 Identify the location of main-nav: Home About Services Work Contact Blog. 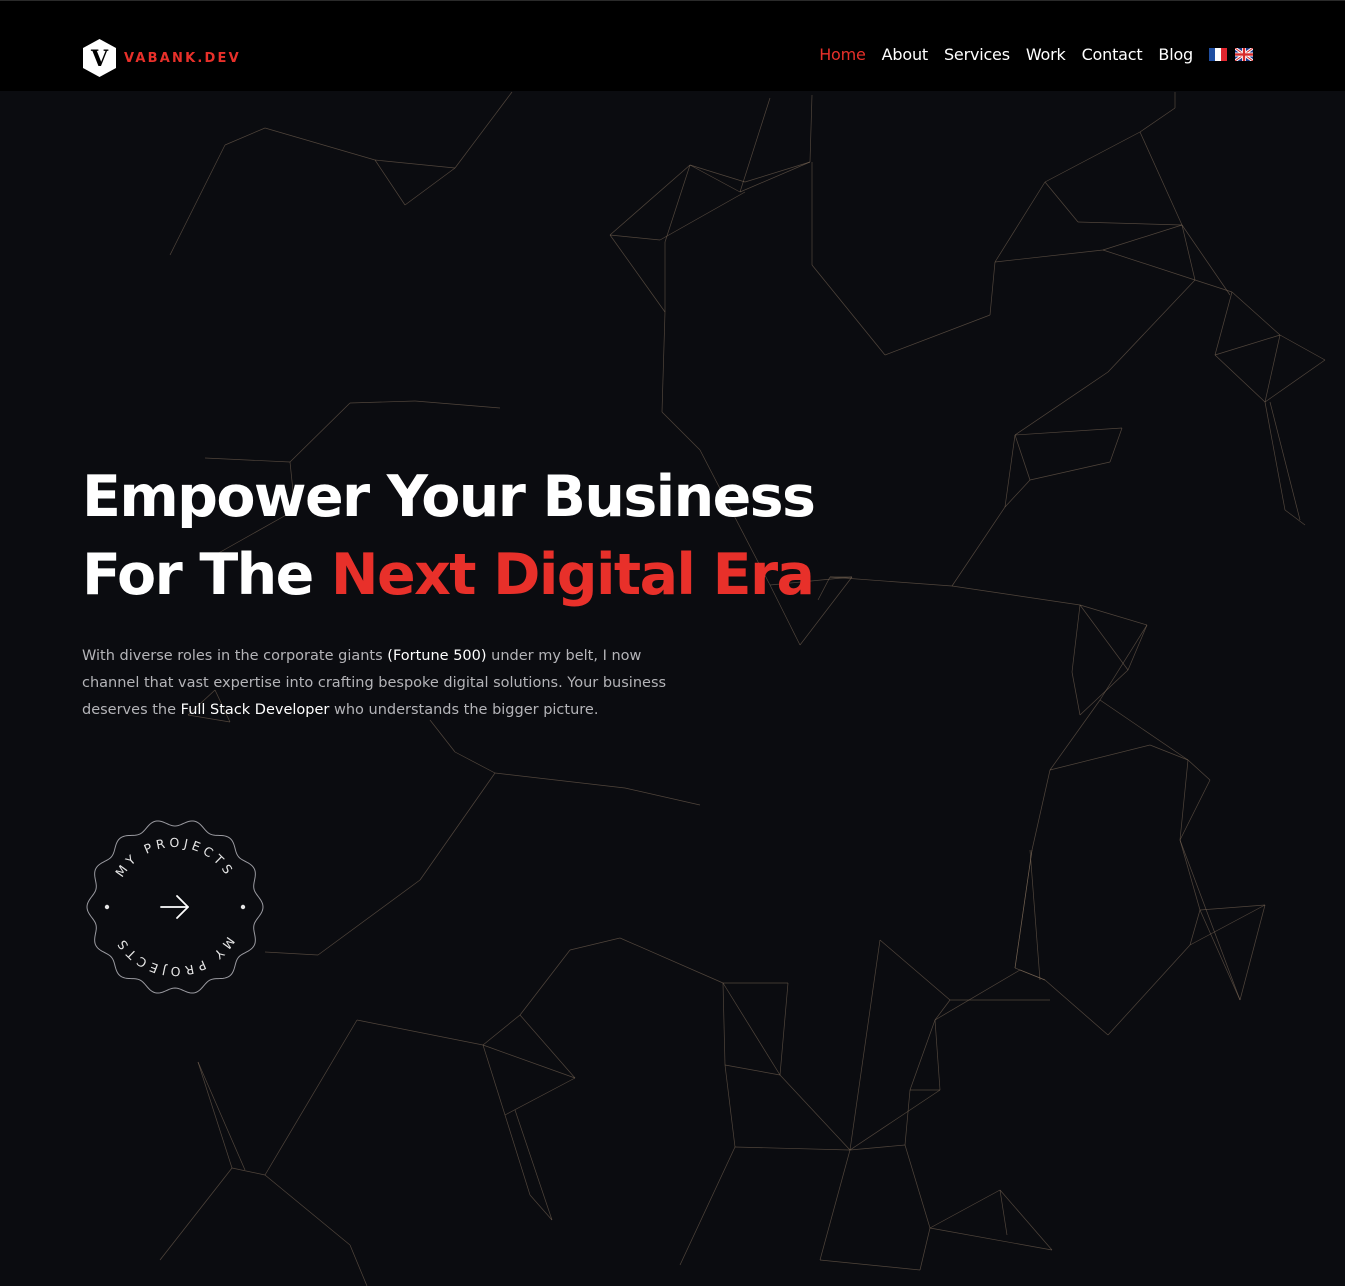
(1036, 54).